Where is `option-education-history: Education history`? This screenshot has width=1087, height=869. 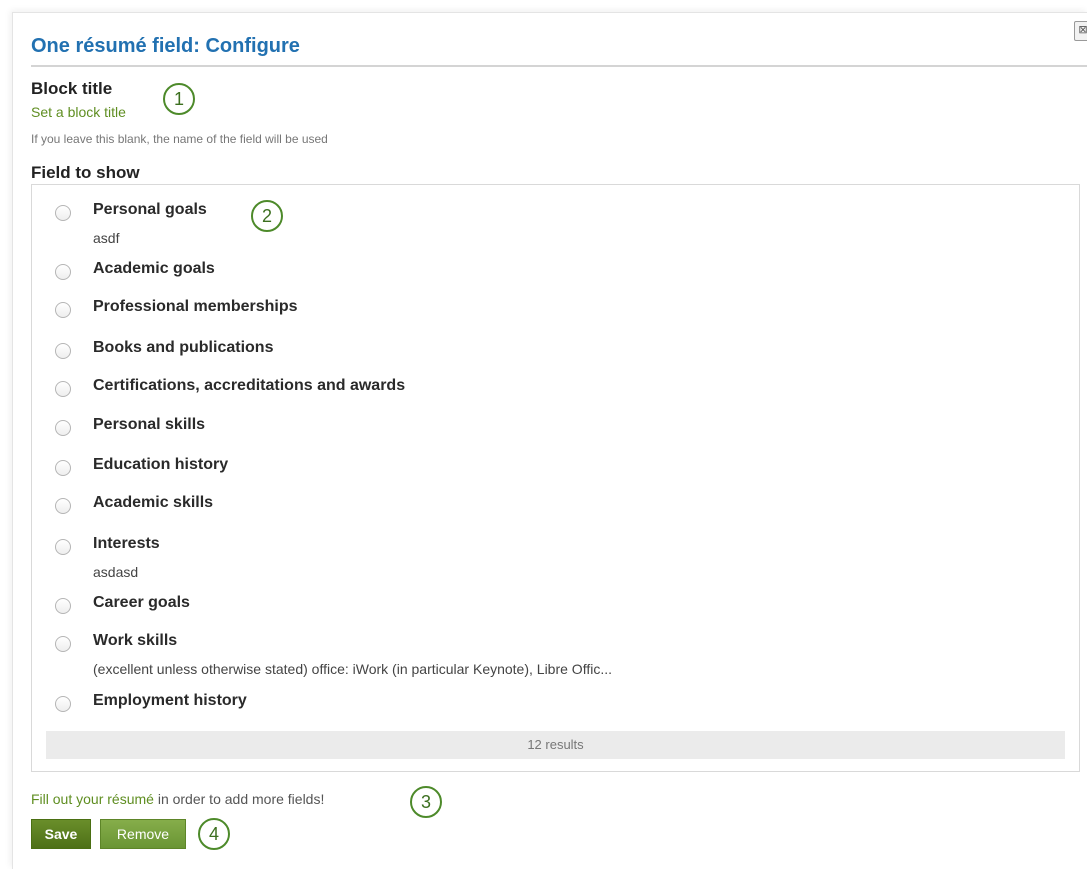
option-education-history: Education history is located at coordinates (555, 476).